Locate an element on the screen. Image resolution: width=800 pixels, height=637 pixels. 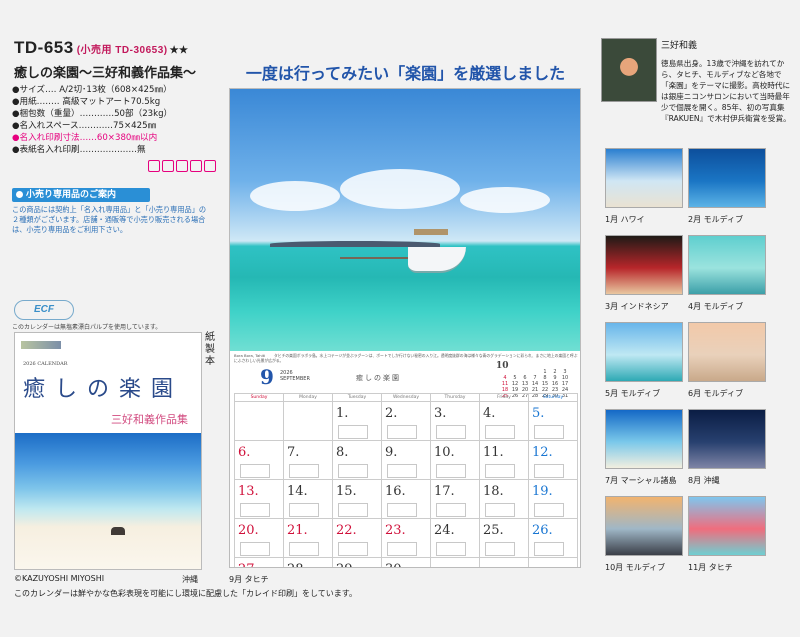
day-number: 6. is located at coordinates (244, 452).